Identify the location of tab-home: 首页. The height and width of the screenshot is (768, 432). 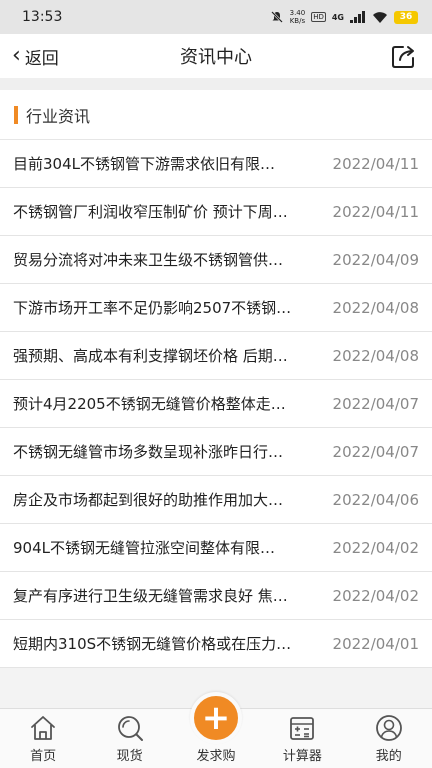
(43, 738).